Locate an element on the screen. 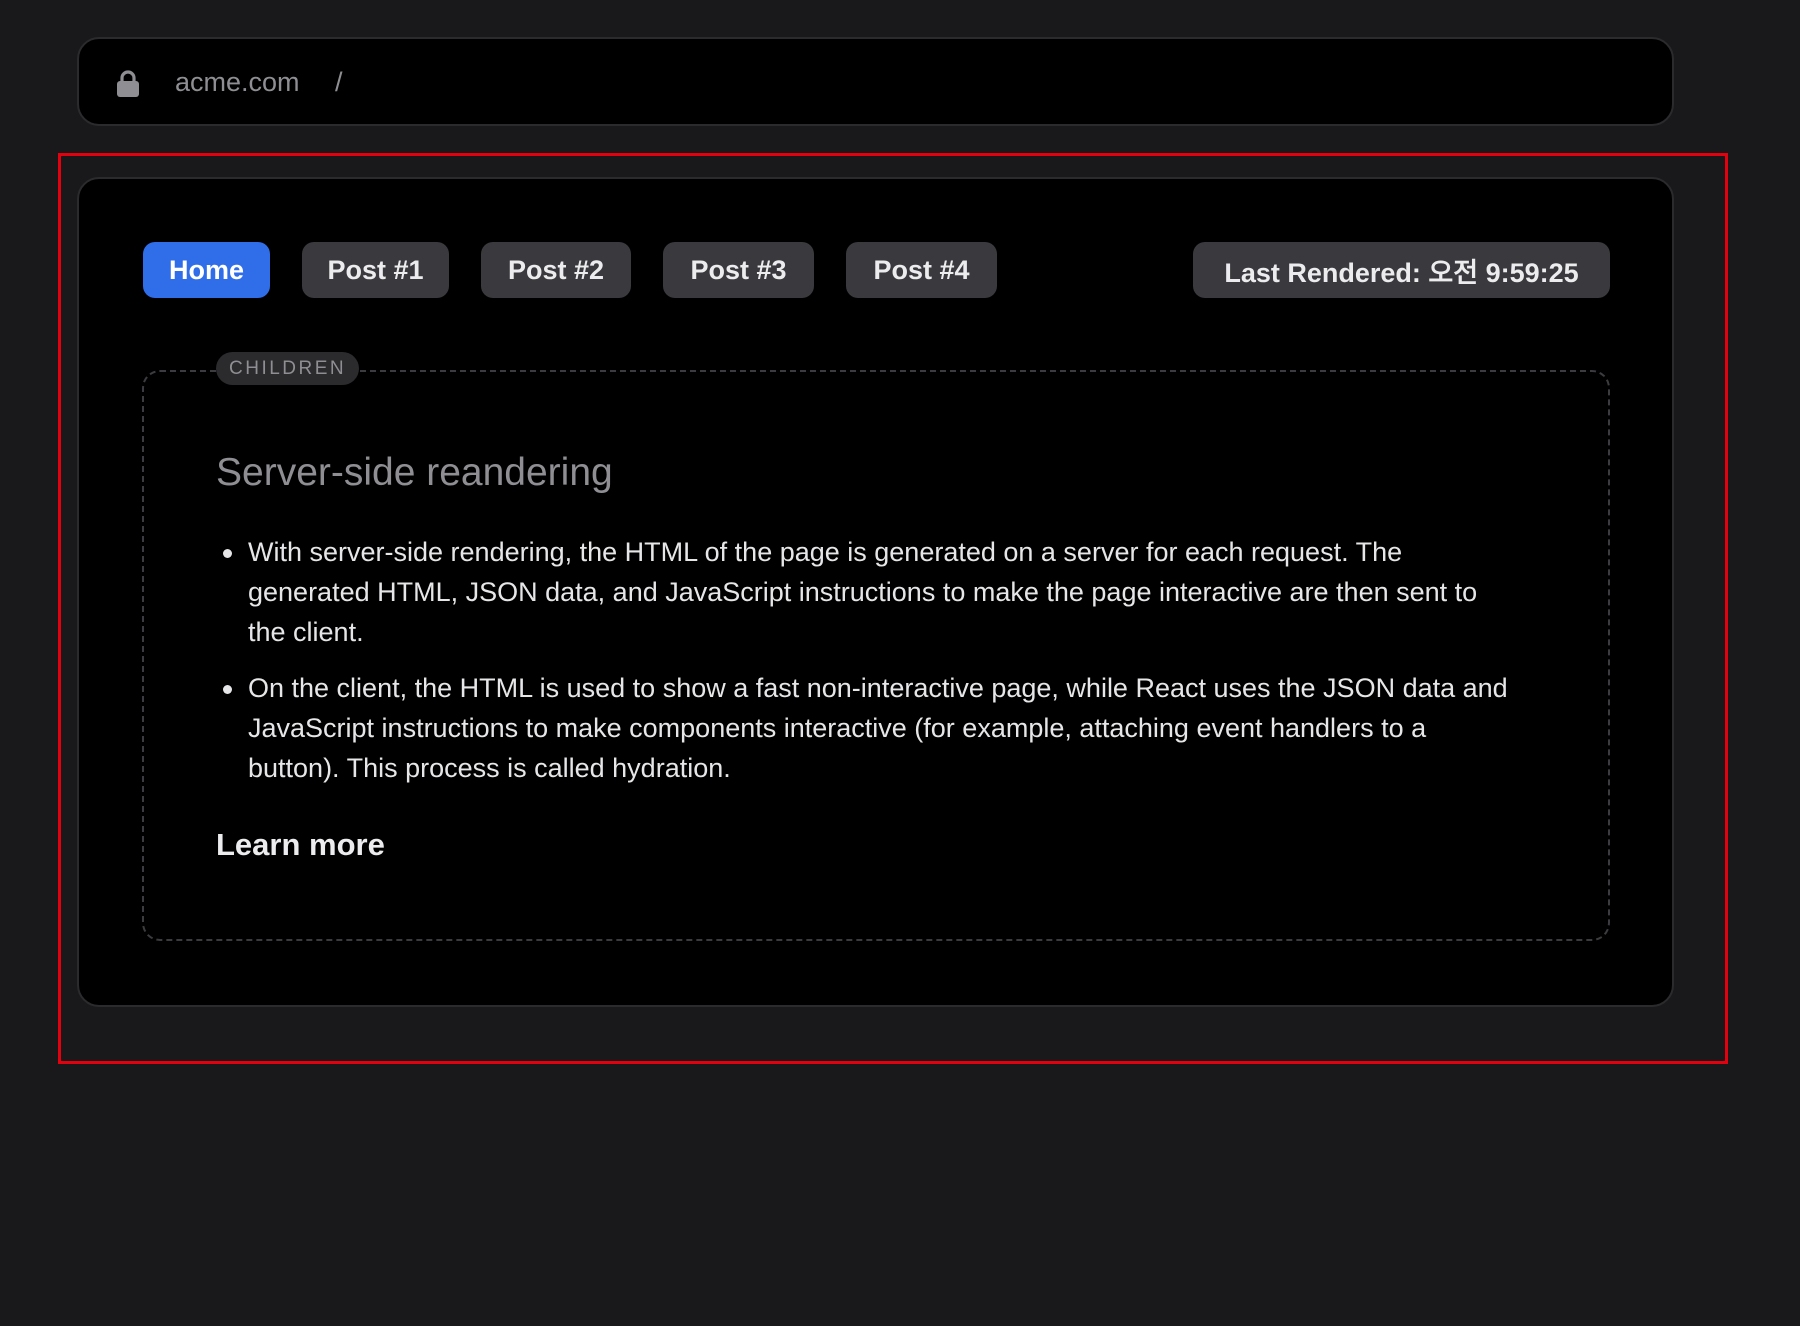 The width and height of the screenshot is (1800, 1326). nav-home-button: Home is located at coordinates (206, 270).